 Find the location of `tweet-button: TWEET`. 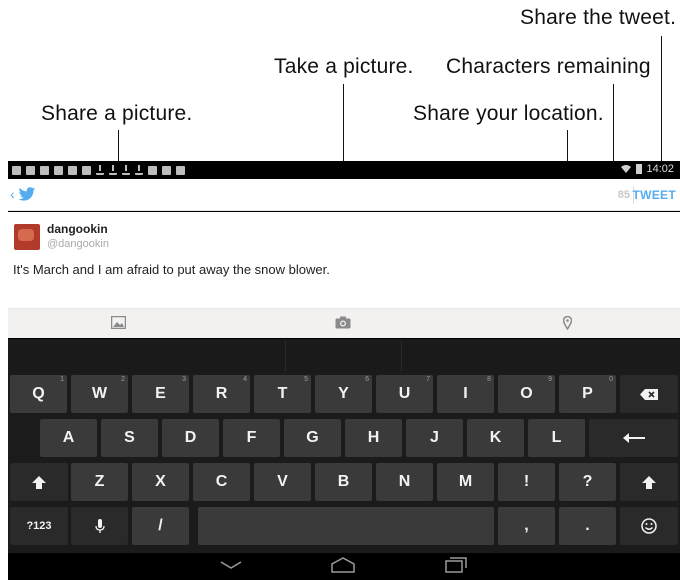

tweet-button: TWEET is located at coordinates (655, 195).